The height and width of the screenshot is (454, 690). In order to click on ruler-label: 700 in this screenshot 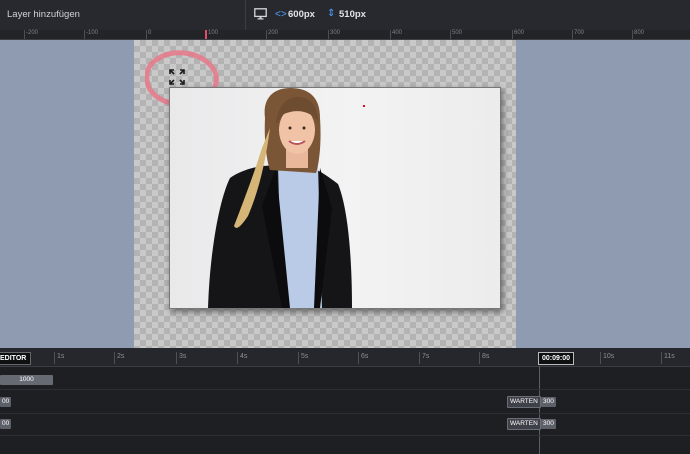, I will do `click(579, 33)`.